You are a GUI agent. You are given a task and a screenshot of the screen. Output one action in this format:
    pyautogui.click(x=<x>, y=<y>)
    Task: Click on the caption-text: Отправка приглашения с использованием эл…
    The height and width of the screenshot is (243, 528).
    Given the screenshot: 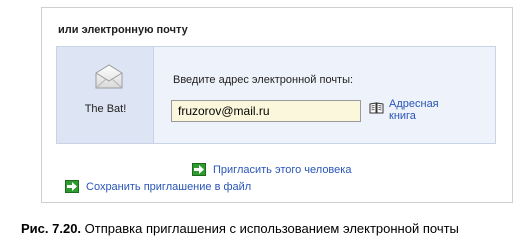 What is the action you would take?
    pyautogui.click(x=271, y=228)
    